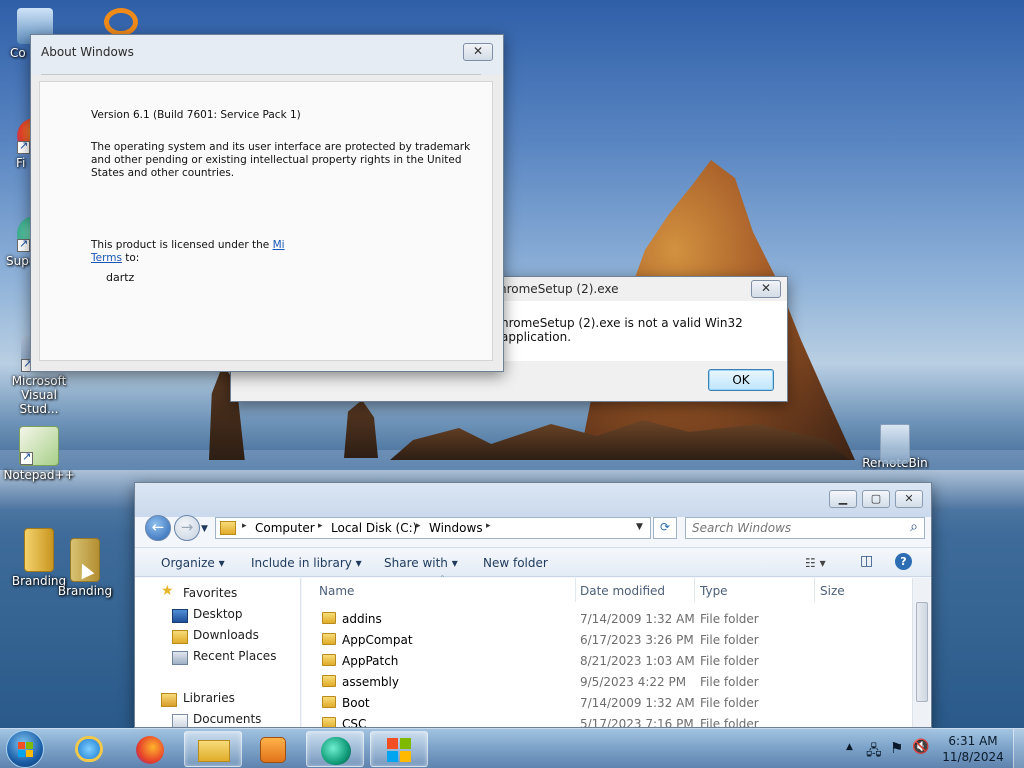 This screenshot has height=768, width=1024. I want to click on taskbar-explorer, so click(213, 749).